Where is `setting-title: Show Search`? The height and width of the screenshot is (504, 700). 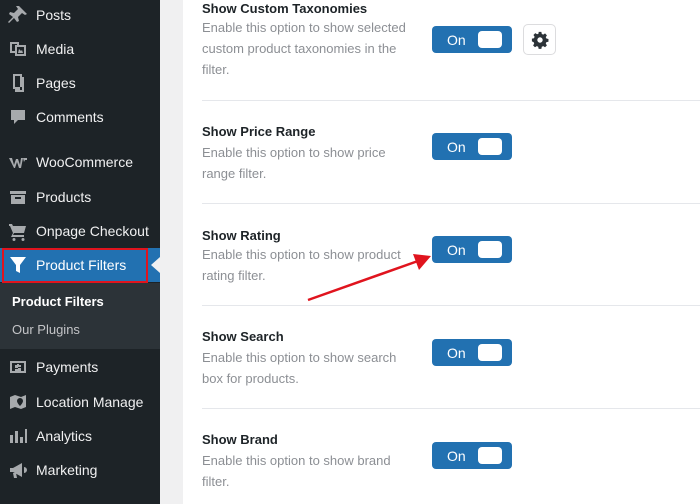
setting-title: Show Search is located at coordinates (243, 336).